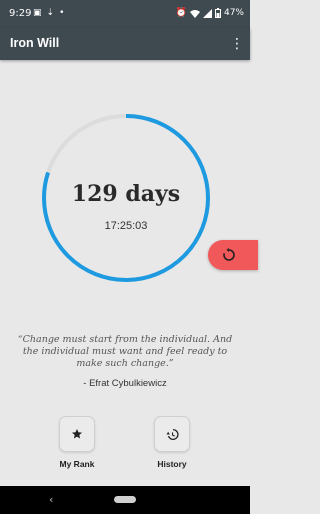  I want to click on status-right: ⏰ 47%, so click(210, 13).